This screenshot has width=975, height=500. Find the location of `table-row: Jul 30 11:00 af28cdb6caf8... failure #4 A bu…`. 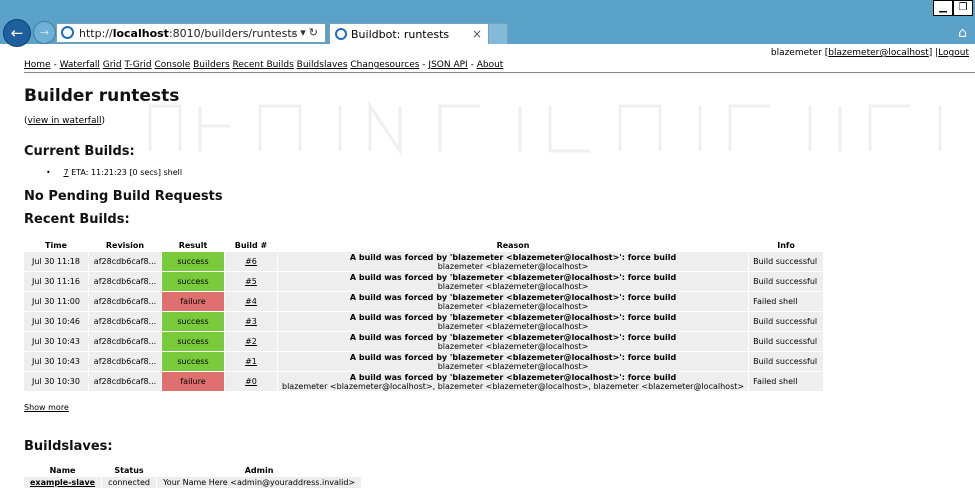

table-row: Jul 30 11:00 af28cdb6caf8... failure #4 A bu… is located at coordinates (424, 301).